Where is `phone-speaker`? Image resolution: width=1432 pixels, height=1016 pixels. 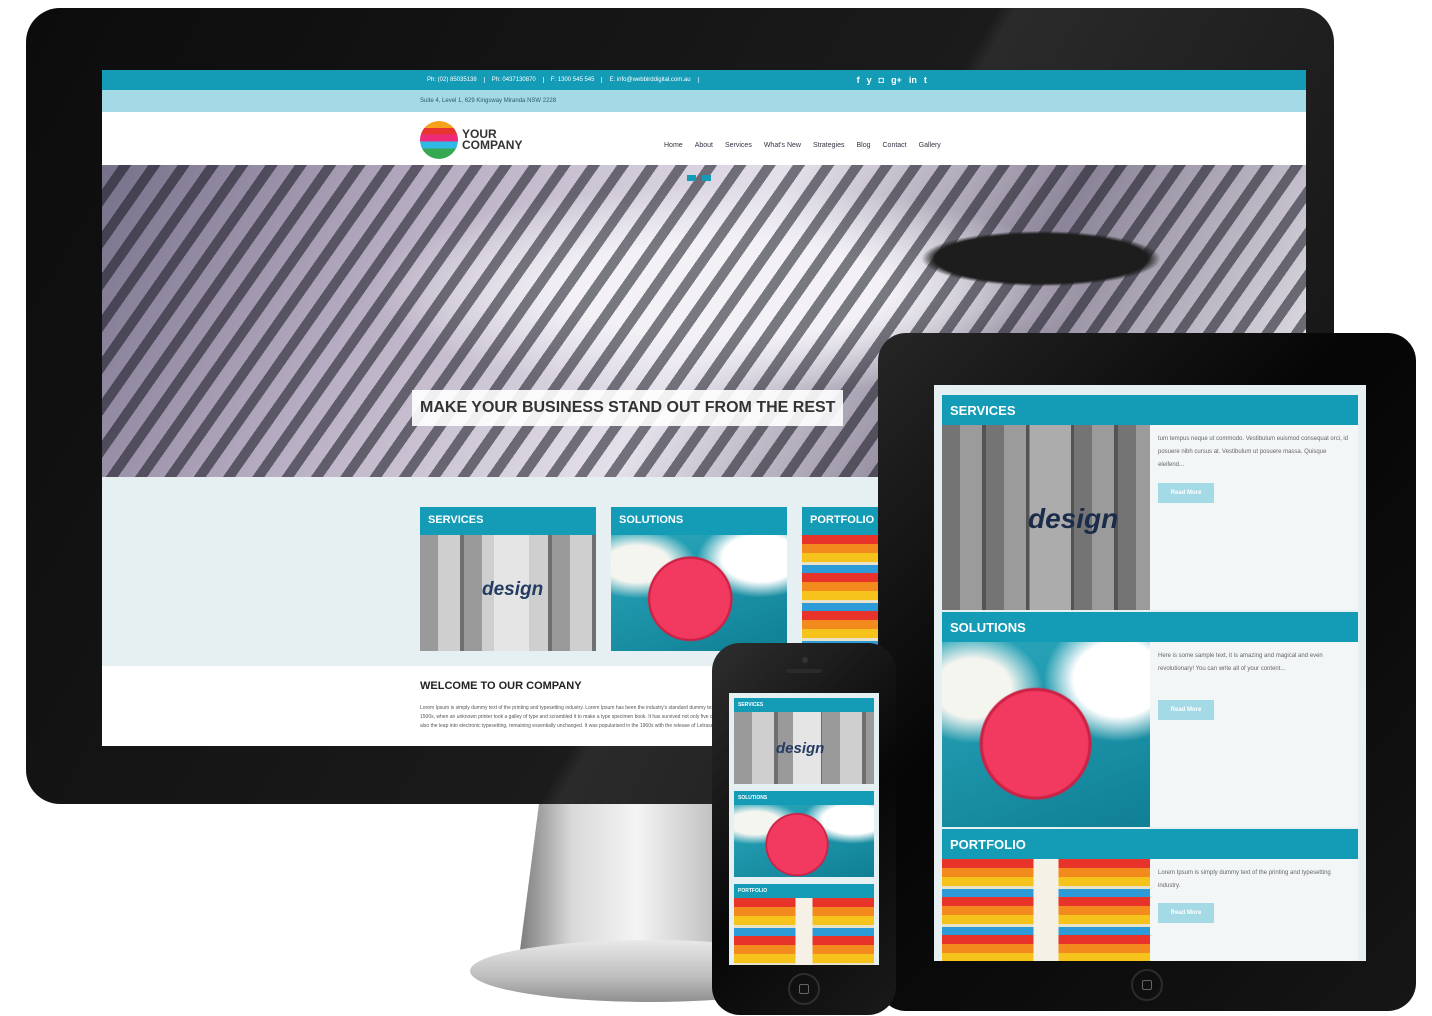 phone-speaker is located at coordinates (804, 671).